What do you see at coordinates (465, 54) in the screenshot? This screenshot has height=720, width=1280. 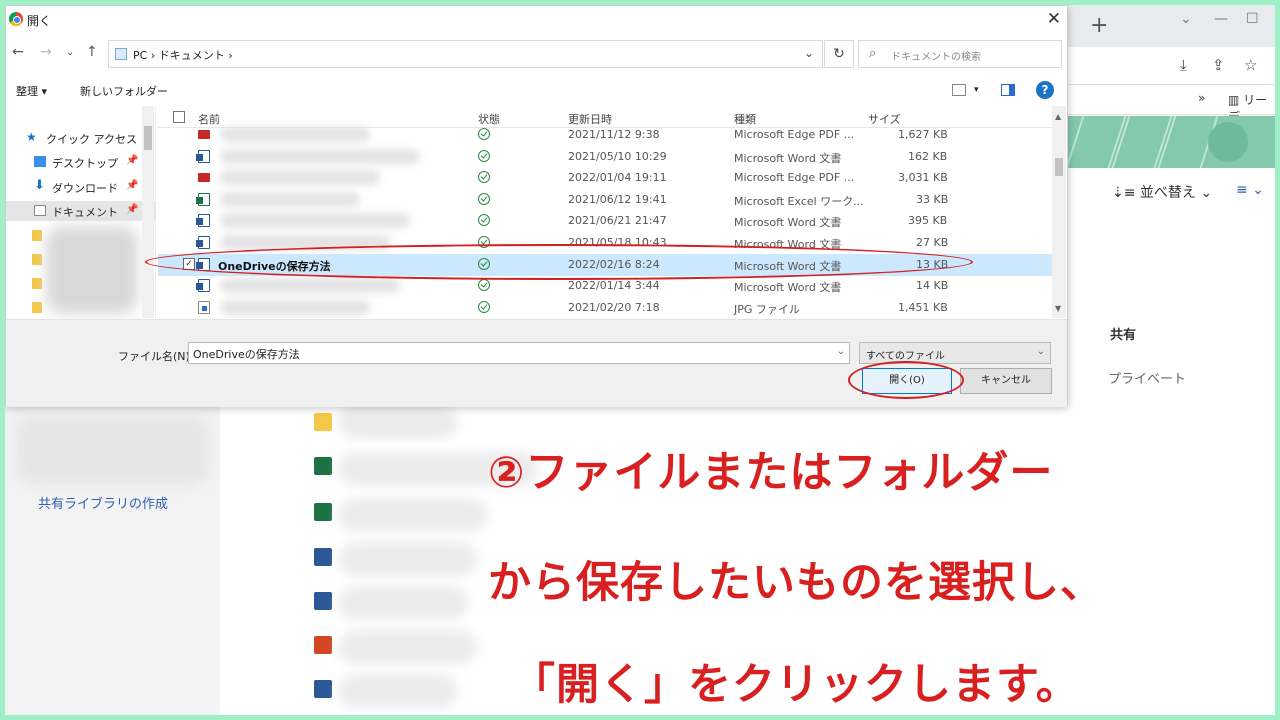 I see `address-bar: PC › ドキュメント › ⌄` at bounding box center [465, 54].